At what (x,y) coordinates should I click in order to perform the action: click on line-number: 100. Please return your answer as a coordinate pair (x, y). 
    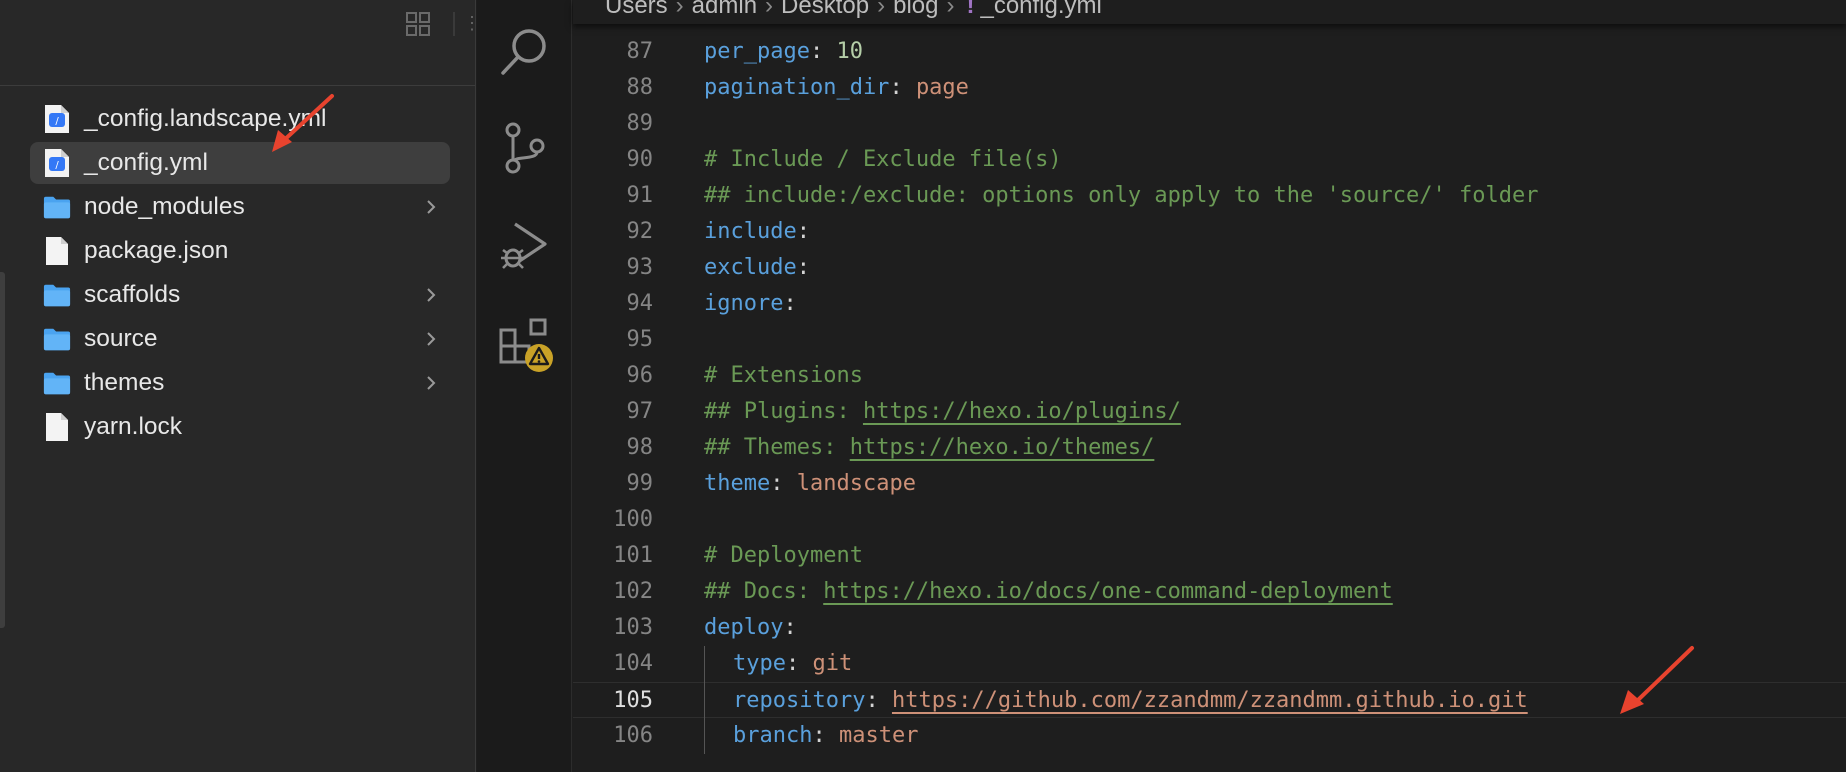
    Looking at the image, I should click on (633, 519).